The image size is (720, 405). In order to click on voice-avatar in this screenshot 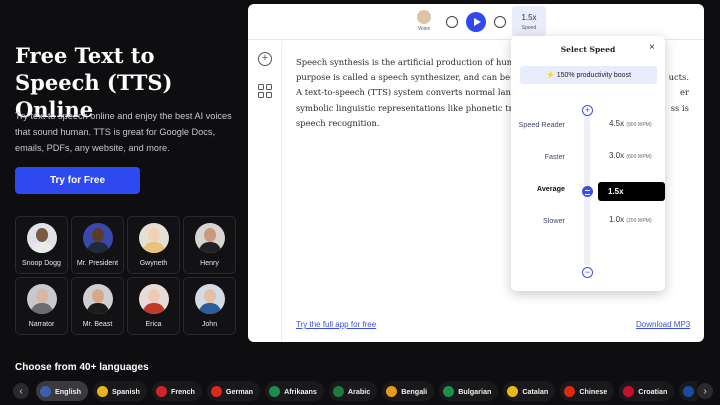, I will do `click(424, 17)`.